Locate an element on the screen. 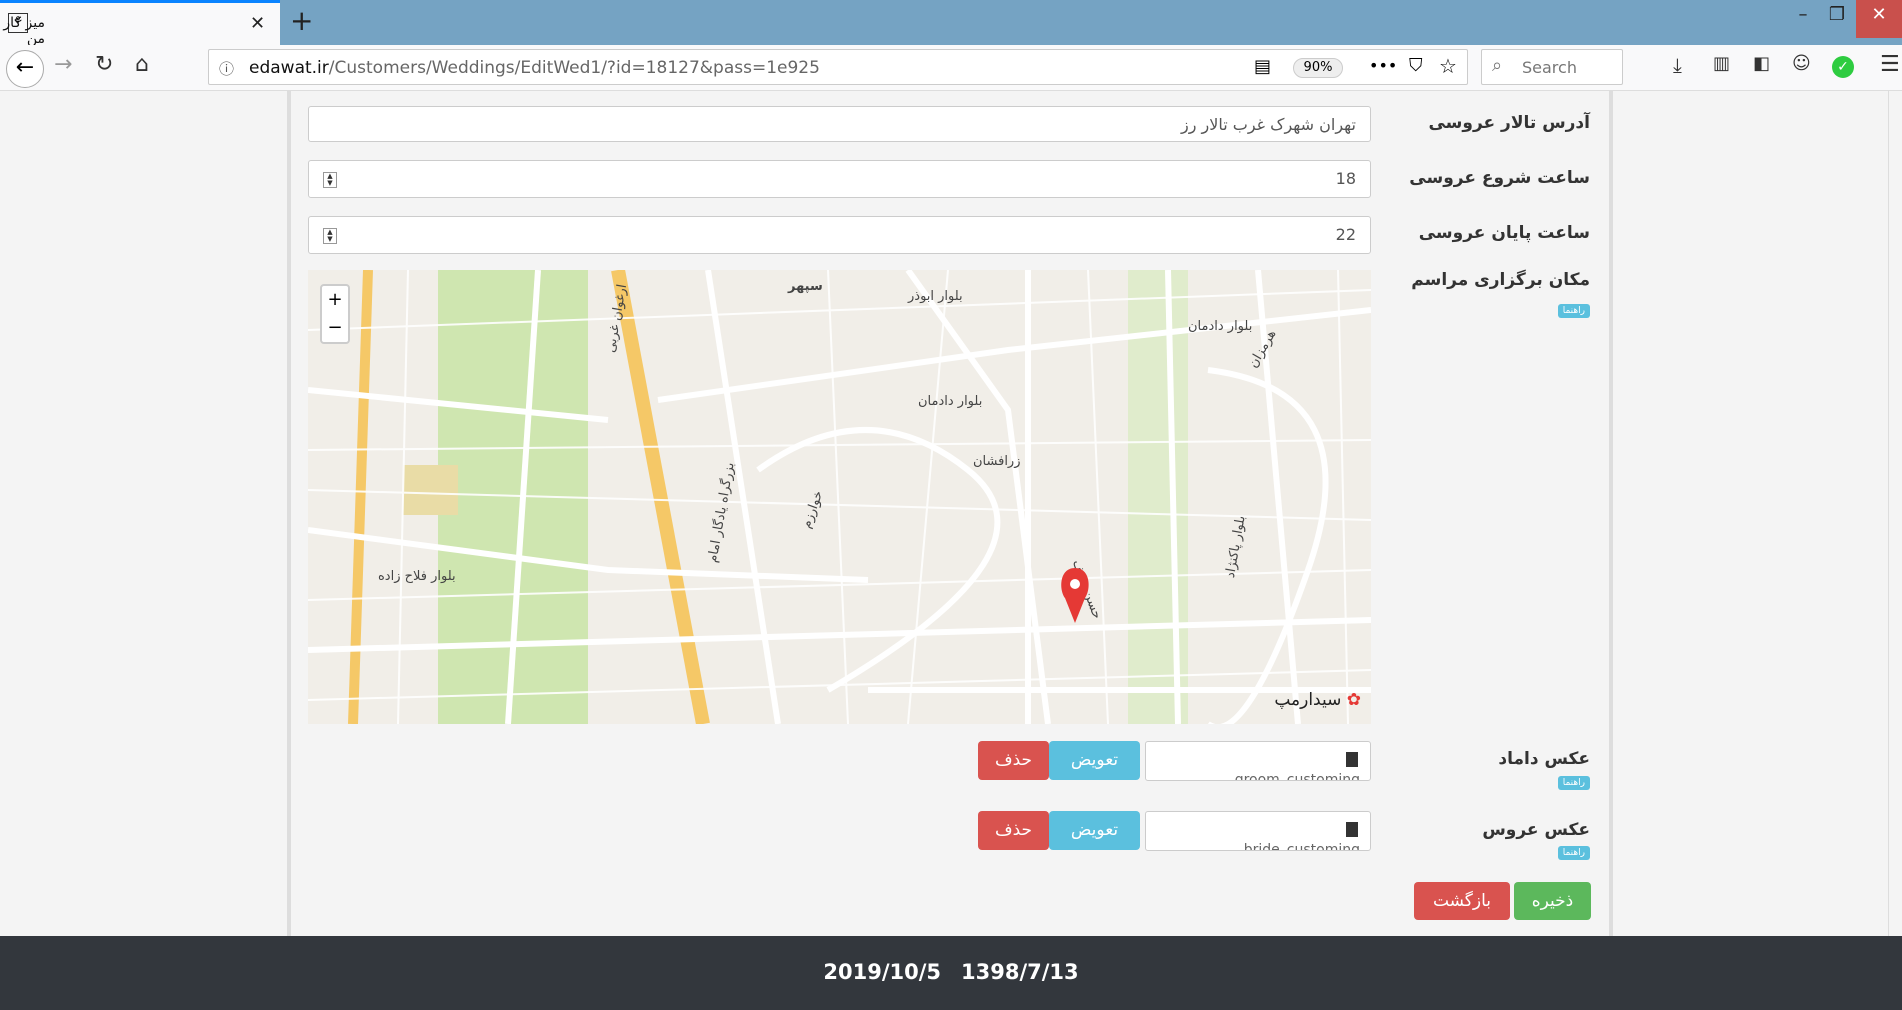 The image size is (1902, 1010). search-placeholder: Search is located at coordinates (1549, 67).